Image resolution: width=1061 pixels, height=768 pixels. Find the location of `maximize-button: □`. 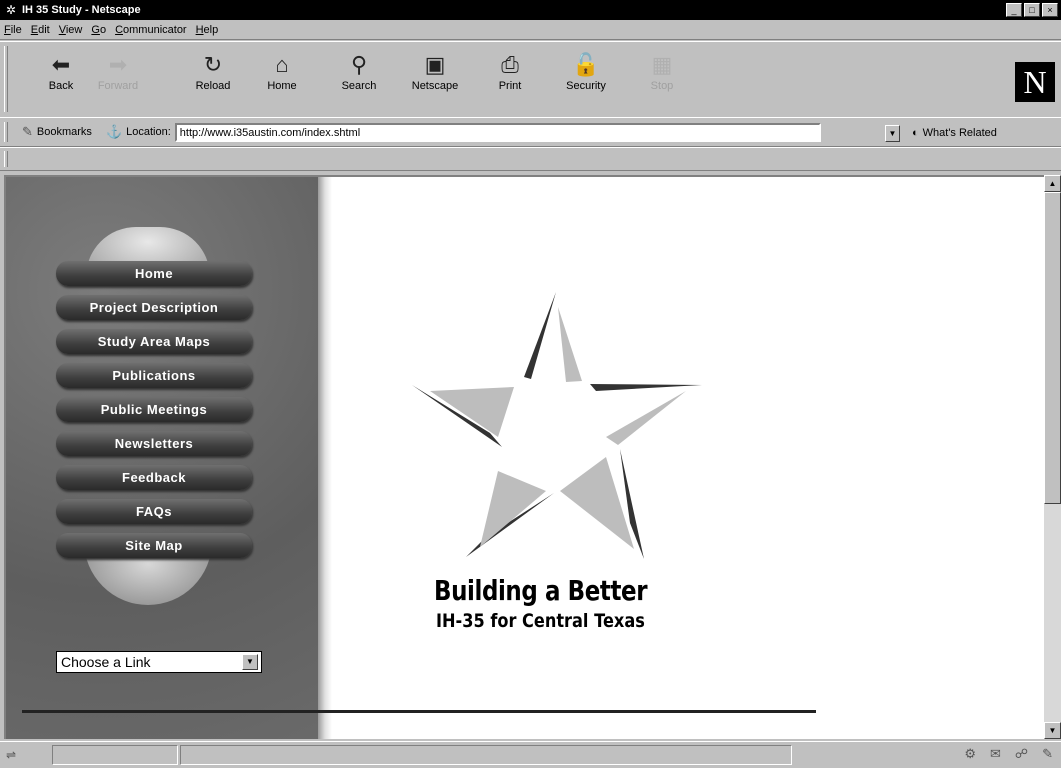

maximize-button: □ is located at coordinates (1032, 10).